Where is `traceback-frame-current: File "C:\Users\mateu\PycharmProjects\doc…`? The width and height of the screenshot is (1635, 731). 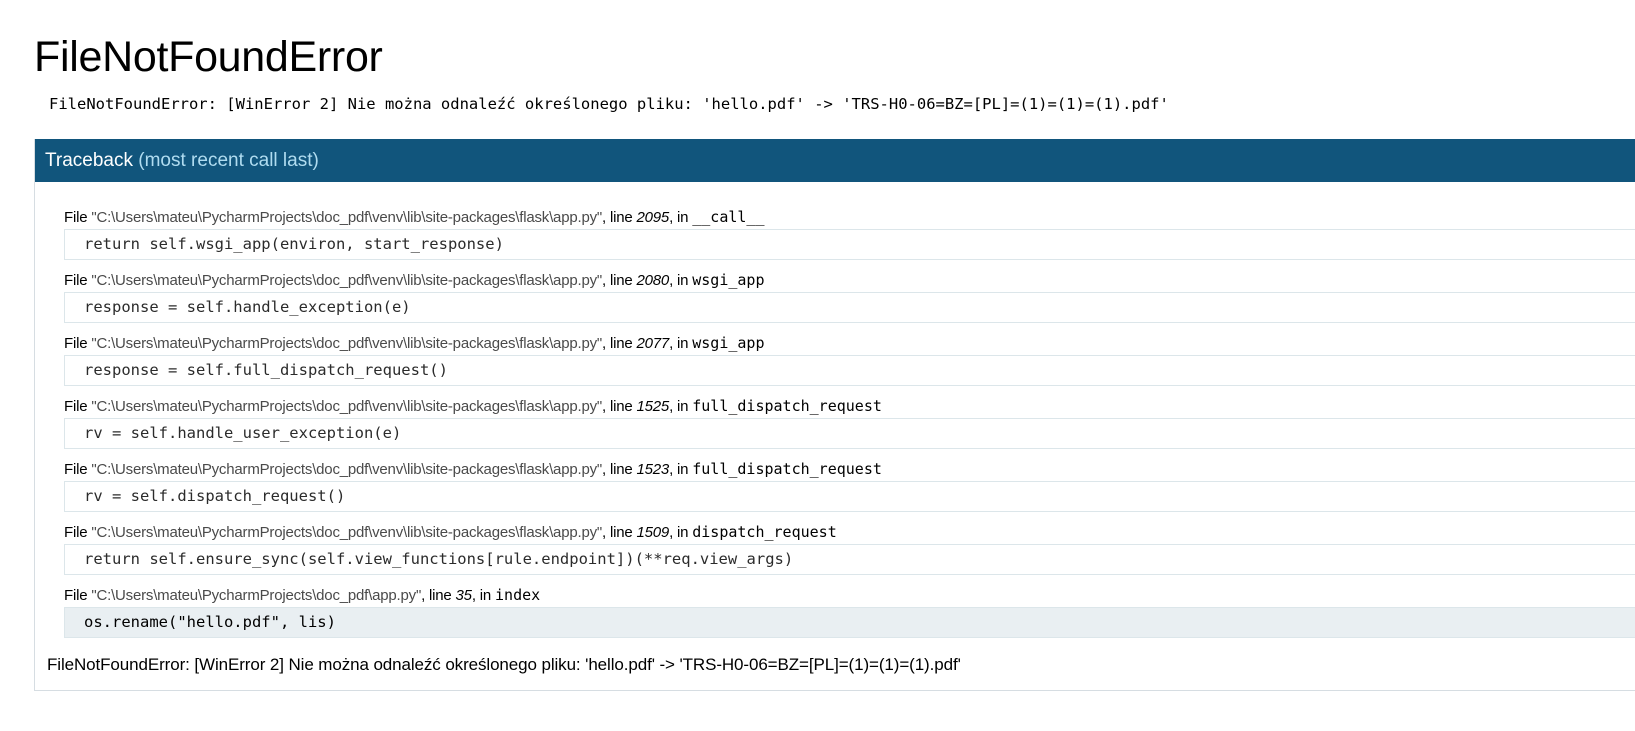
traceback-frame-current: File "C:\Users\mateu\PycharmProjects\doc… is located at coordinates (849, 615).